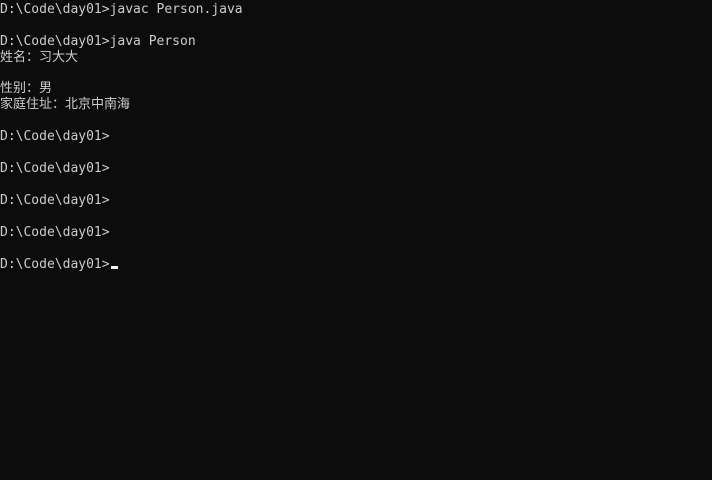 This screenshot has height=480, width=712. Describe the element at coordinates (114, 267) in the screenshot. I see `text-cursor` at that location.